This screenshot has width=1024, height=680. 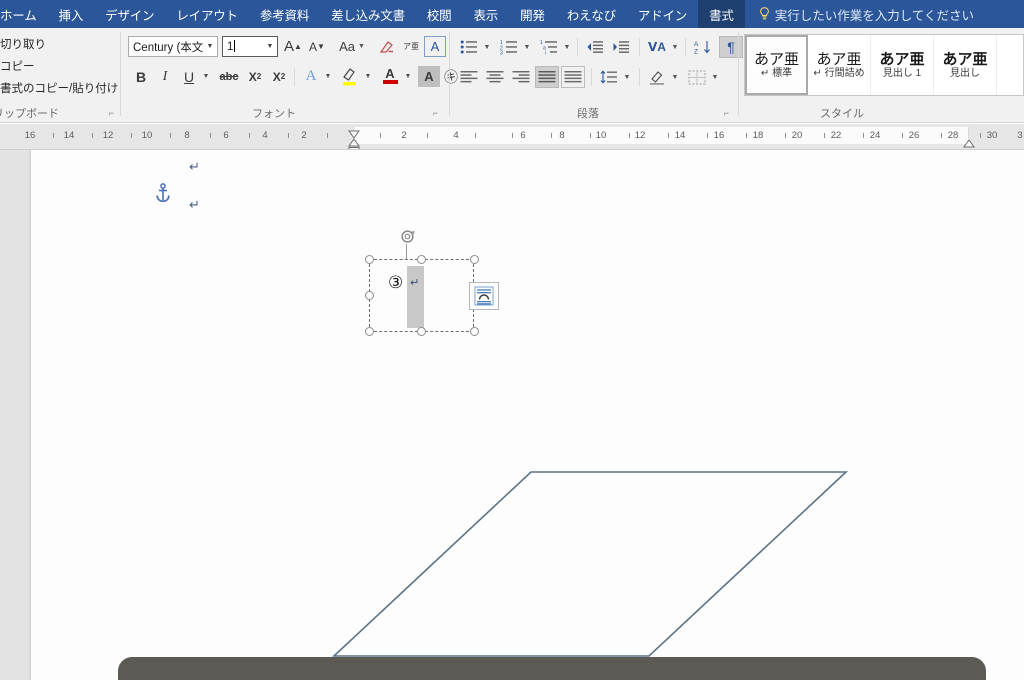 I want to click on multilevel-list-dropdown: ▼, so click(x=567, y=47).